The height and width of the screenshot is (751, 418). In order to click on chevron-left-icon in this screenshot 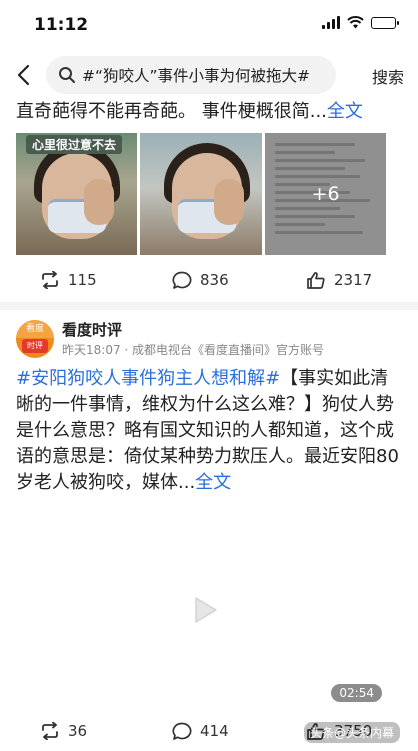, I will do `click(23, 75)`.